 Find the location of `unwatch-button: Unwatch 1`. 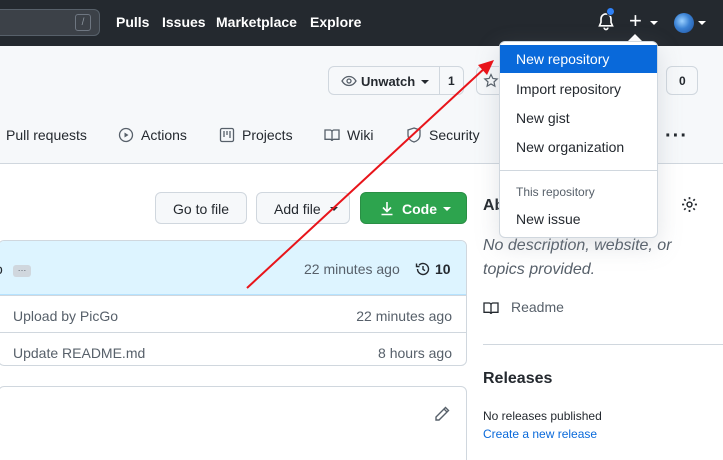

unwatch-button: Unwatch 1 is located at coordinates (396, 80).